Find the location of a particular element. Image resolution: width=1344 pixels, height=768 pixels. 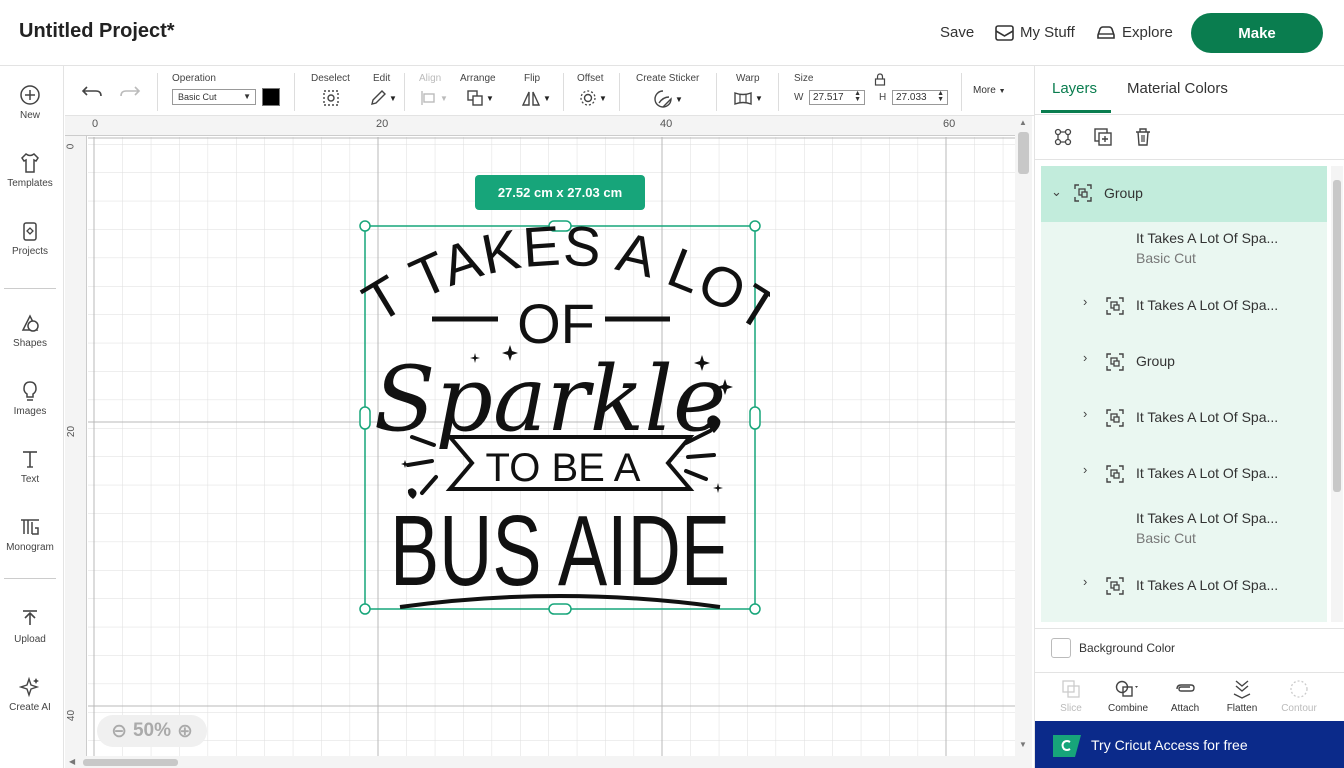

sidebar-item-new: New is located at coordinates (30, 102).